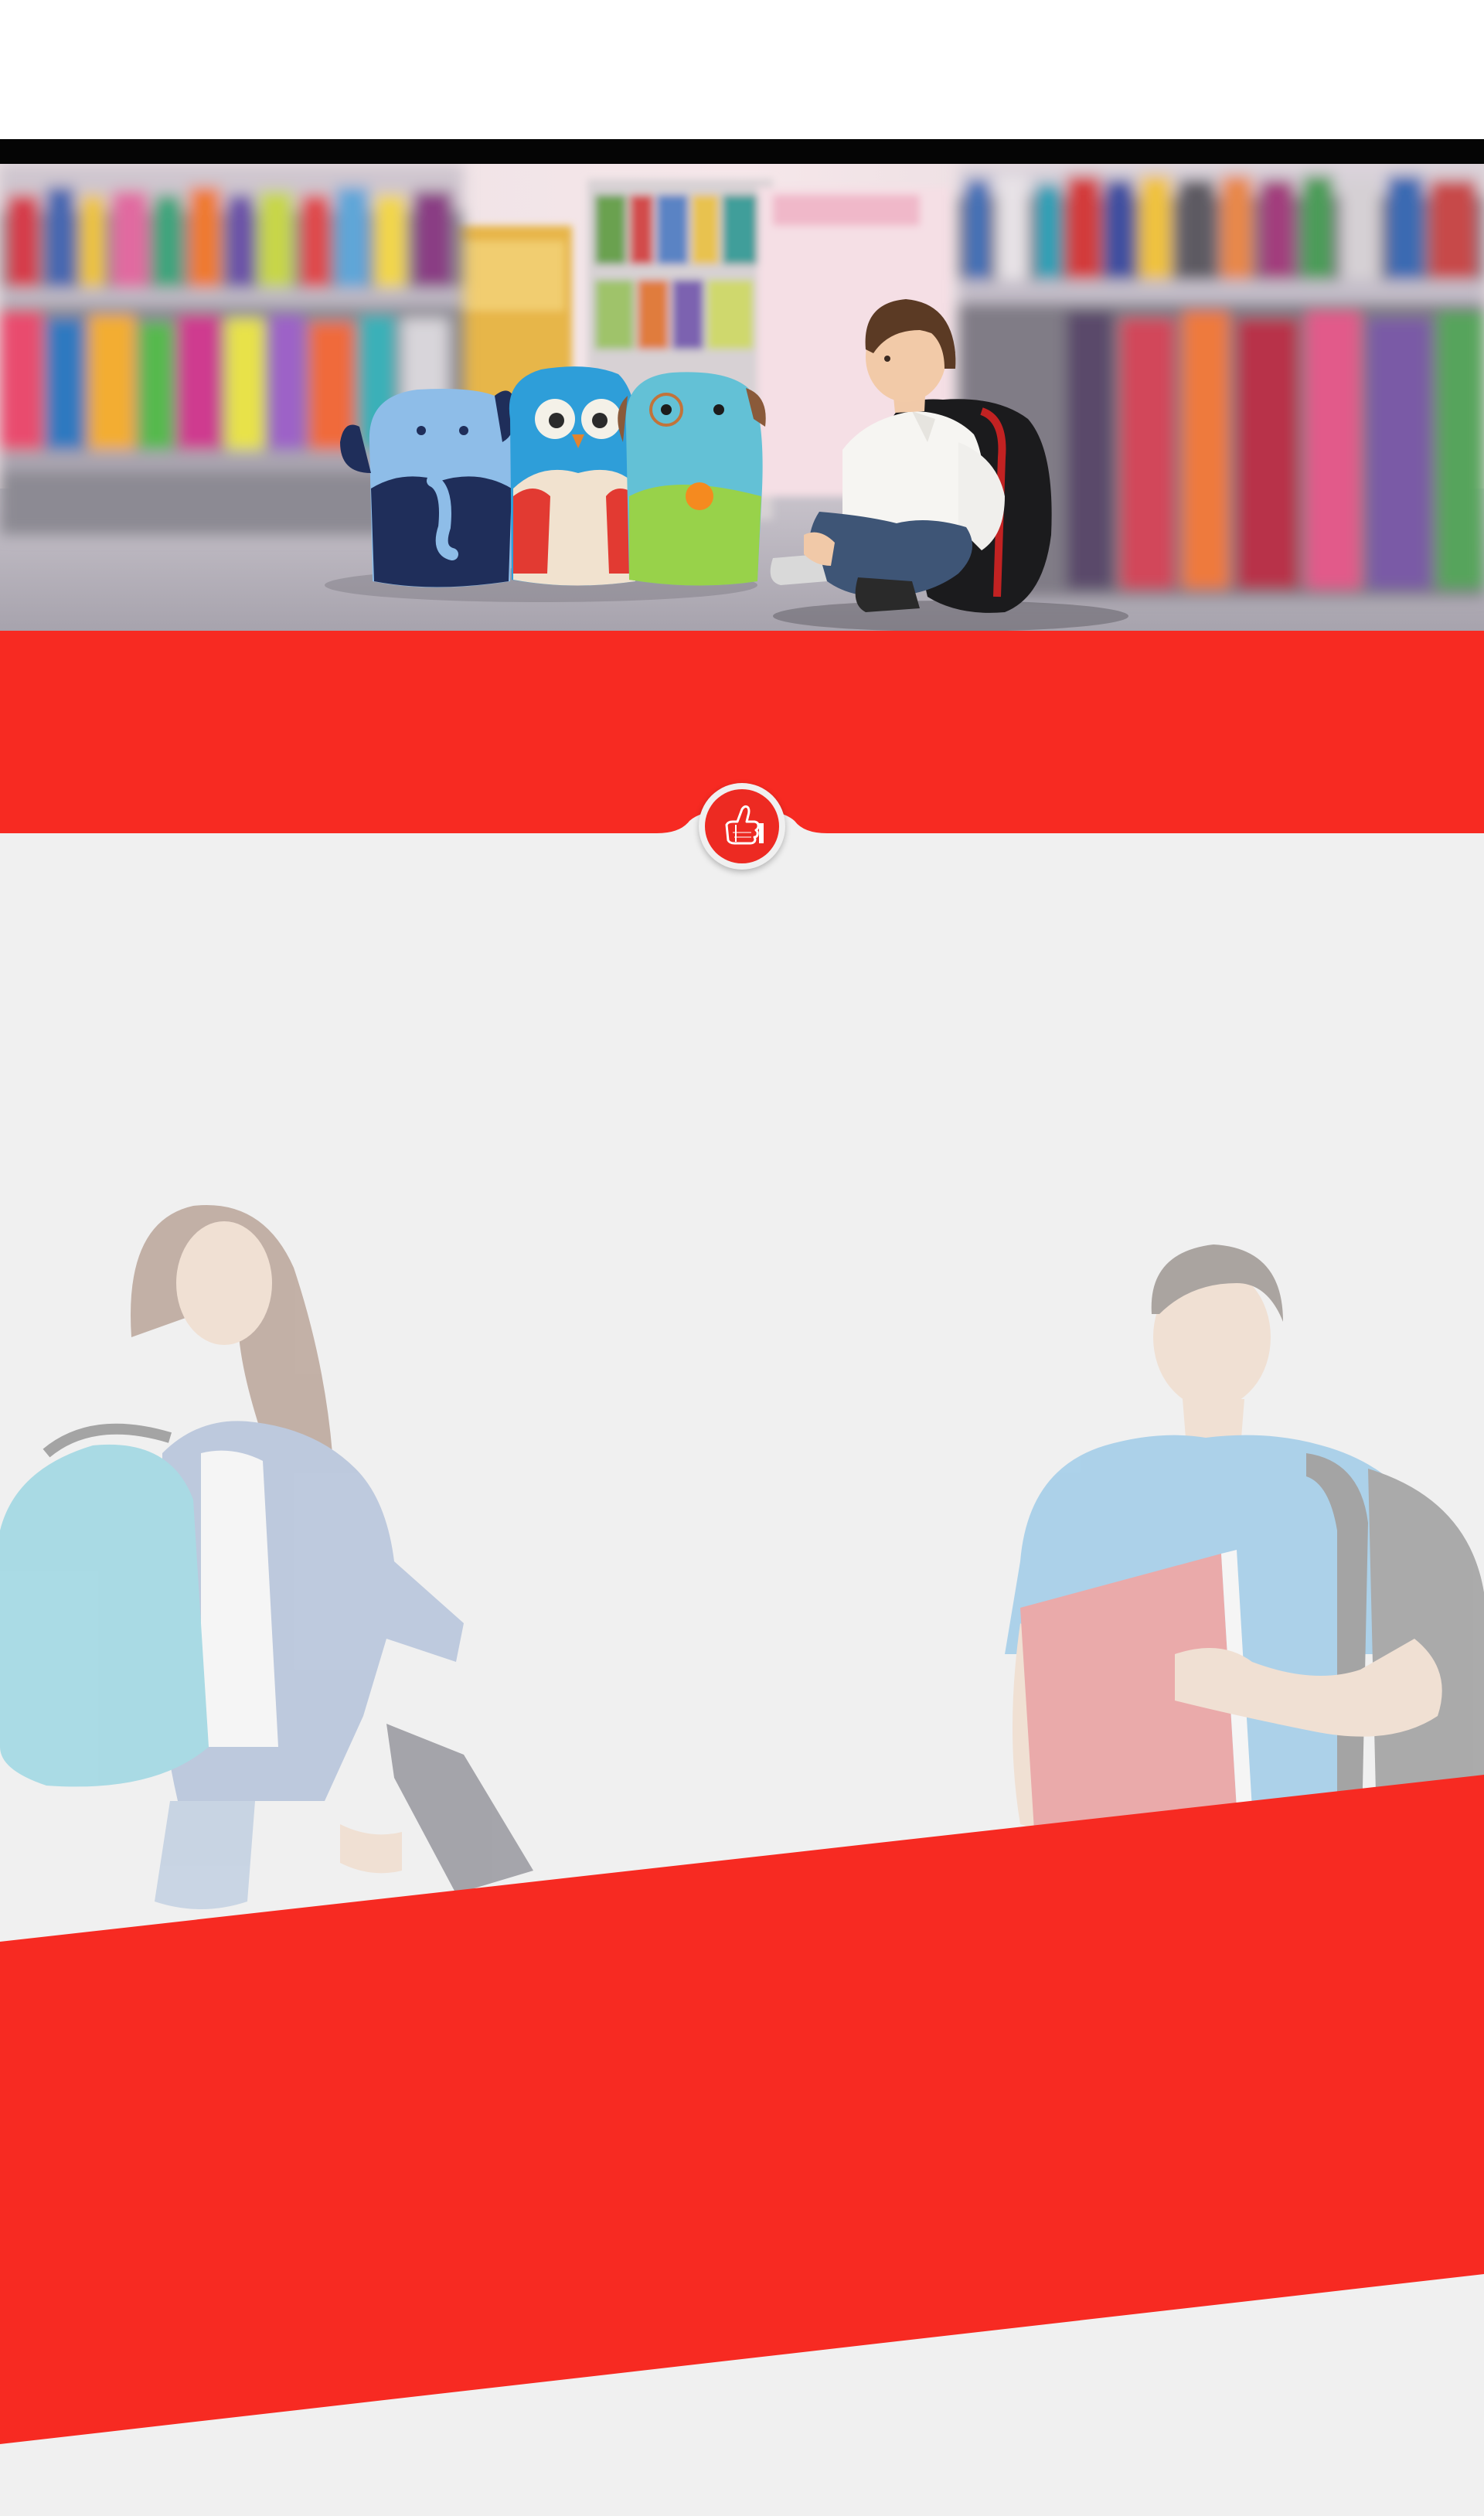 The width and height of the screenshot is (1484, 2516). Describe the element at coordinates (742, 151) in the screenshot. I see `top-black-bar` at that location.